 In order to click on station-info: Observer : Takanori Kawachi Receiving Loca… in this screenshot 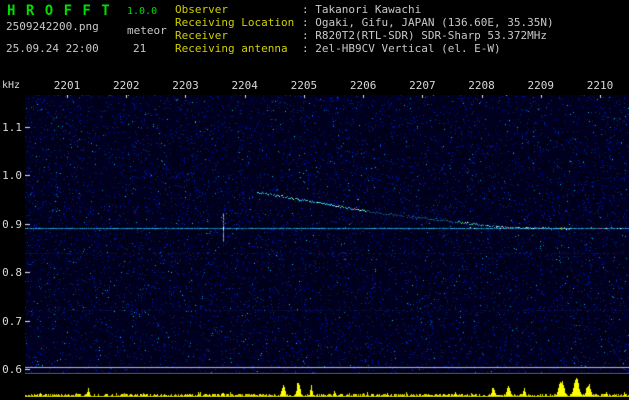, I will do `click(364, 29)`.